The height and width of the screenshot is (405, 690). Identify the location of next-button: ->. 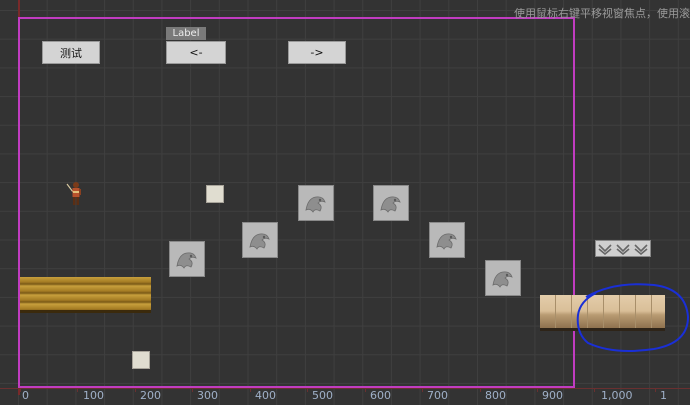
(317, 52).